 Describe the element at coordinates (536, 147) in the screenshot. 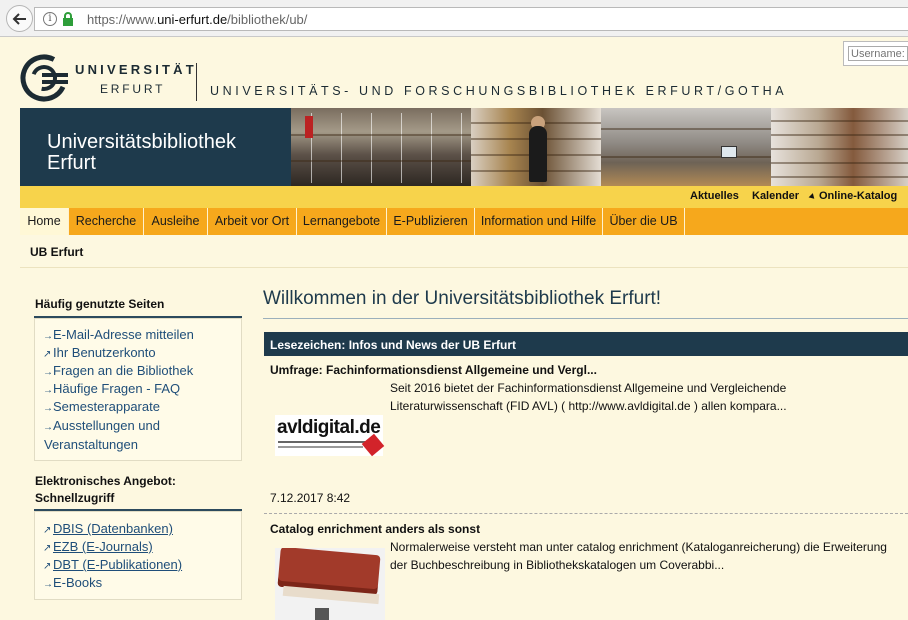

I see `banner-photo-reader` at that location.